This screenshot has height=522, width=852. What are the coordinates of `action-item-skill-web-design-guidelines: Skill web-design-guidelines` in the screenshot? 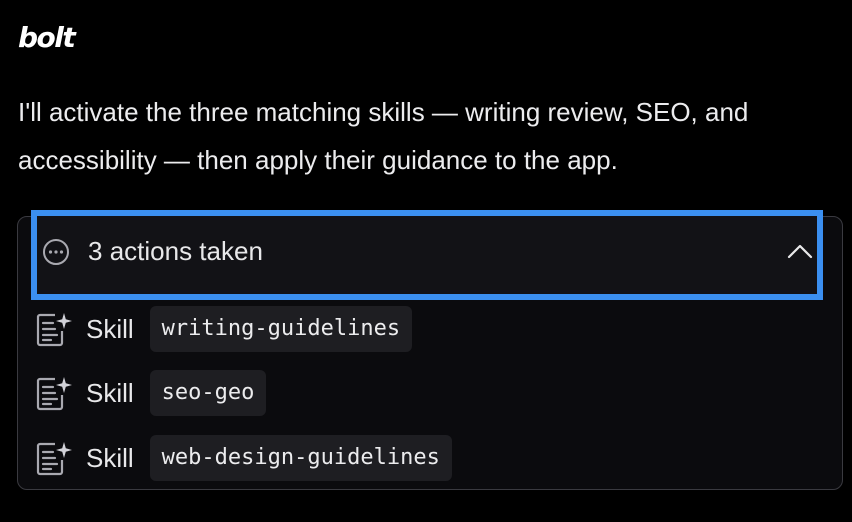 It's located at (242, 458).